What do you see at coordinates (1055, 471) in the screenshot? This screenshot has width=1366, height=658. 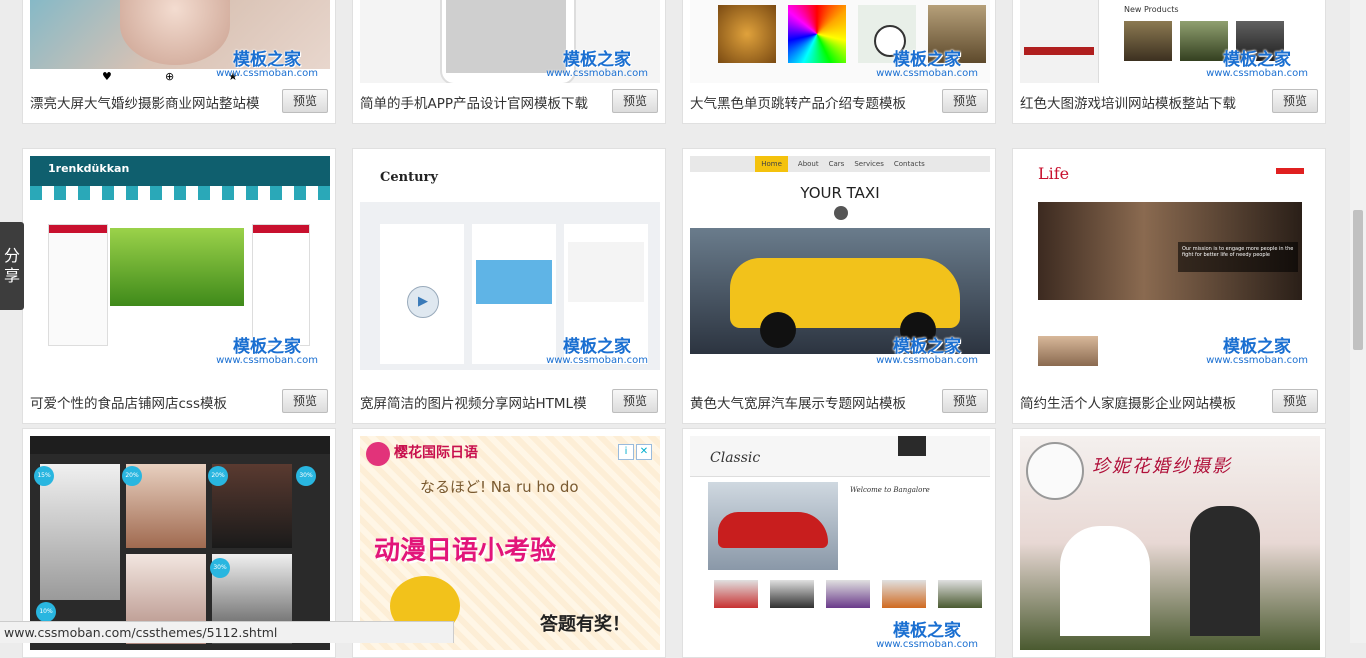 I see `studio-logo` at bounding box center [1055, 471].